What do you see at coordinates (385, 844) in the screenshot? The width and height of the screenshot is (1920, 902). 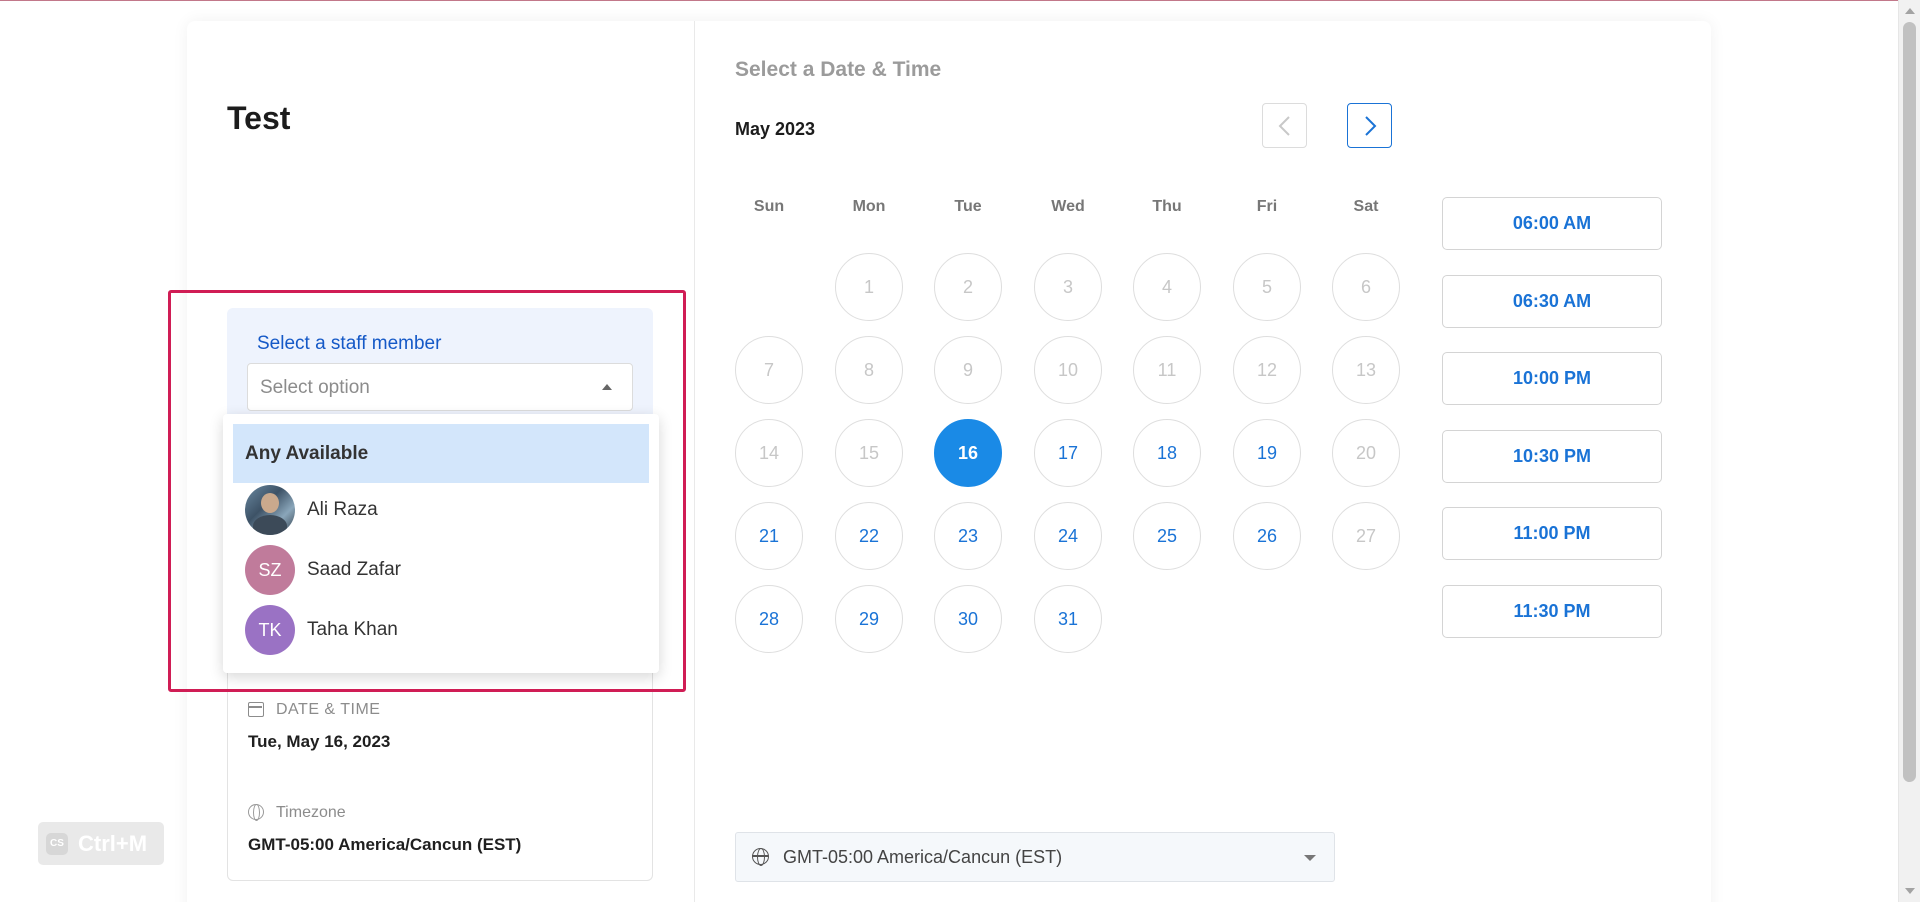 I see `timezone-value: GMT-05:00 America/Cancun (EST)` at bounding box center [385, 844].